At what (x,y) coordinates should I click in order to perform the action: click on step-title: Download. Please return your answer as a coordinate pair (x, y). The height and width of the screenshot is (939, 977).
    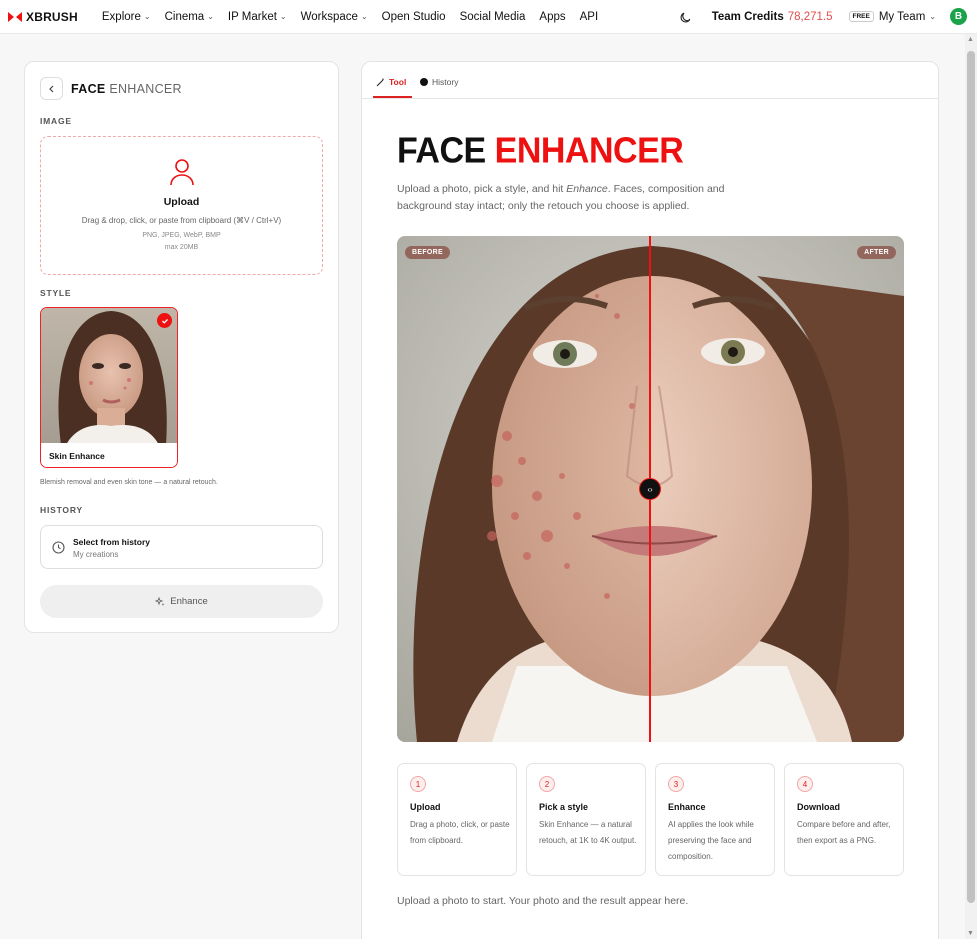
    Looking at the image, I should click on (818, 807).